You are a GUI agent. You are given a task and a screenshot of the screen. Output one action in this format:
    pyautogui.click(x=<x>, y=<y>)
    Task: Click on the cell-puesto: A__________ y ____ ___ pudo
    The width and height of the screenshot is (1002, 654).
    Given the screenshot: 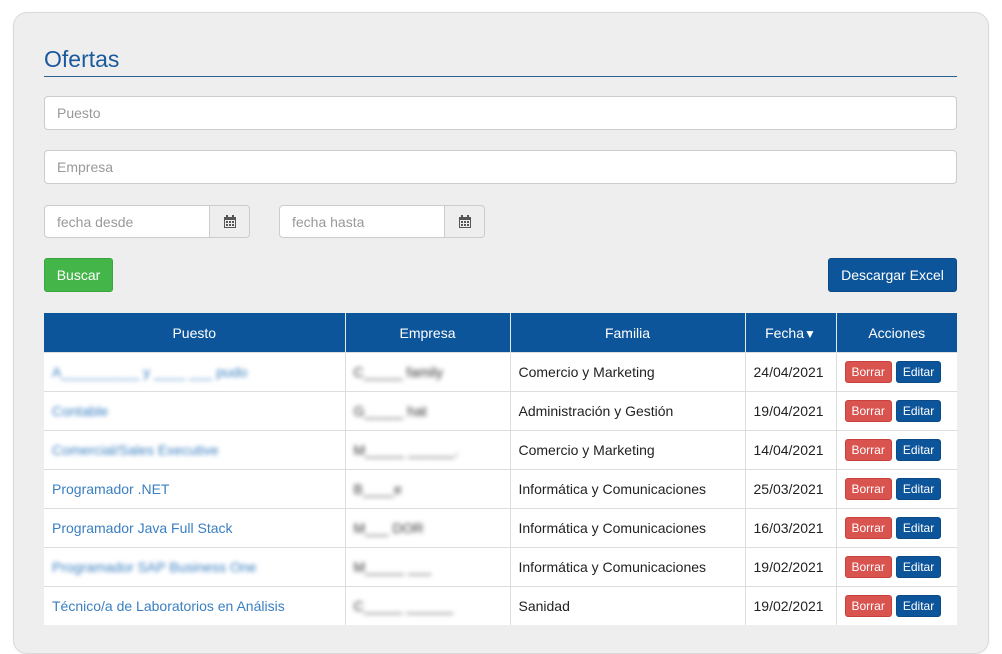 What is the action you would take?
    pyautogui.click(x=195, y=372)
    